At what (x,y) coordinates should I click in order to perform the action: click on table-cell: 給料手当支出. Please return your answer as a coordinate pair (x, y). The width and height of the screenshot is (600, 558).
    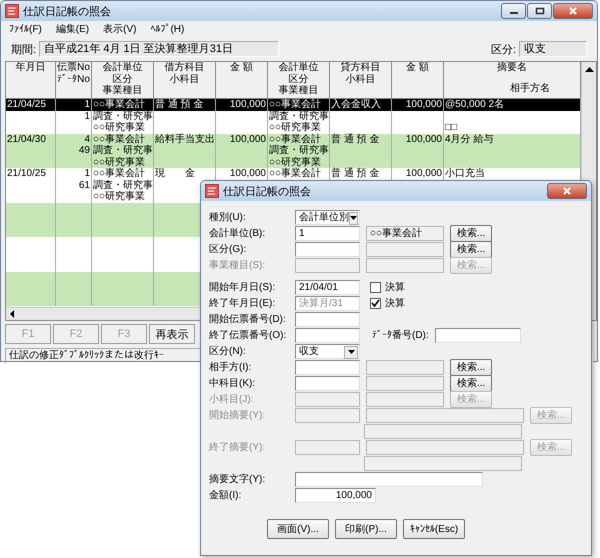
    Looking at the image, I should click on (185, 139).